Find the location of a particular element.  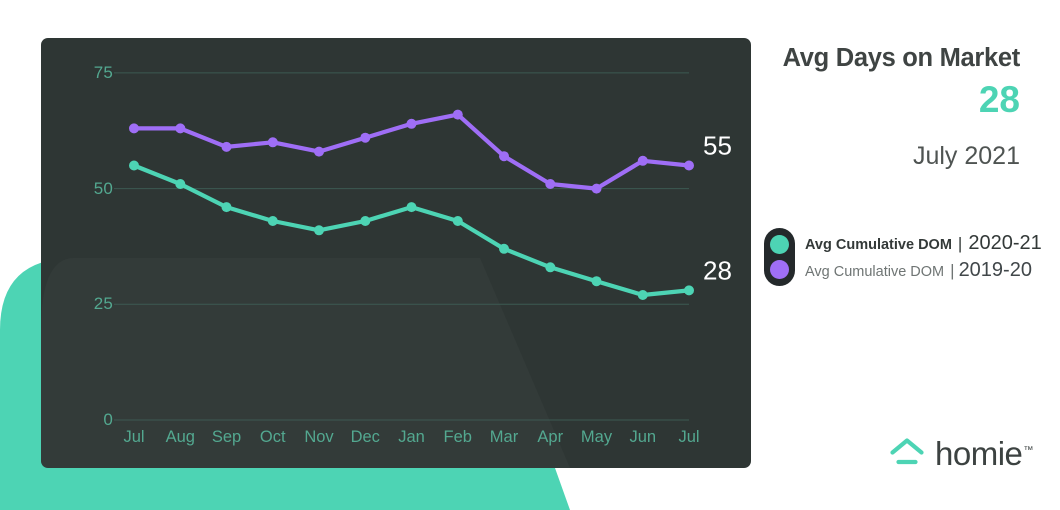

brand-logo: homie™ is located at coordinates (960, 453).